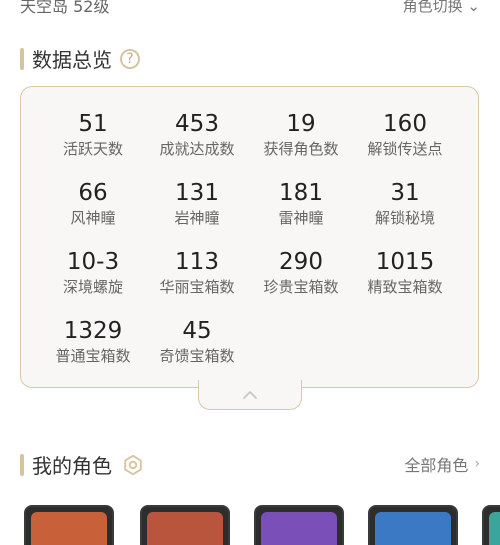 The image size is (500, 545). I want to click on stat-value: 31, so click(405, 193).